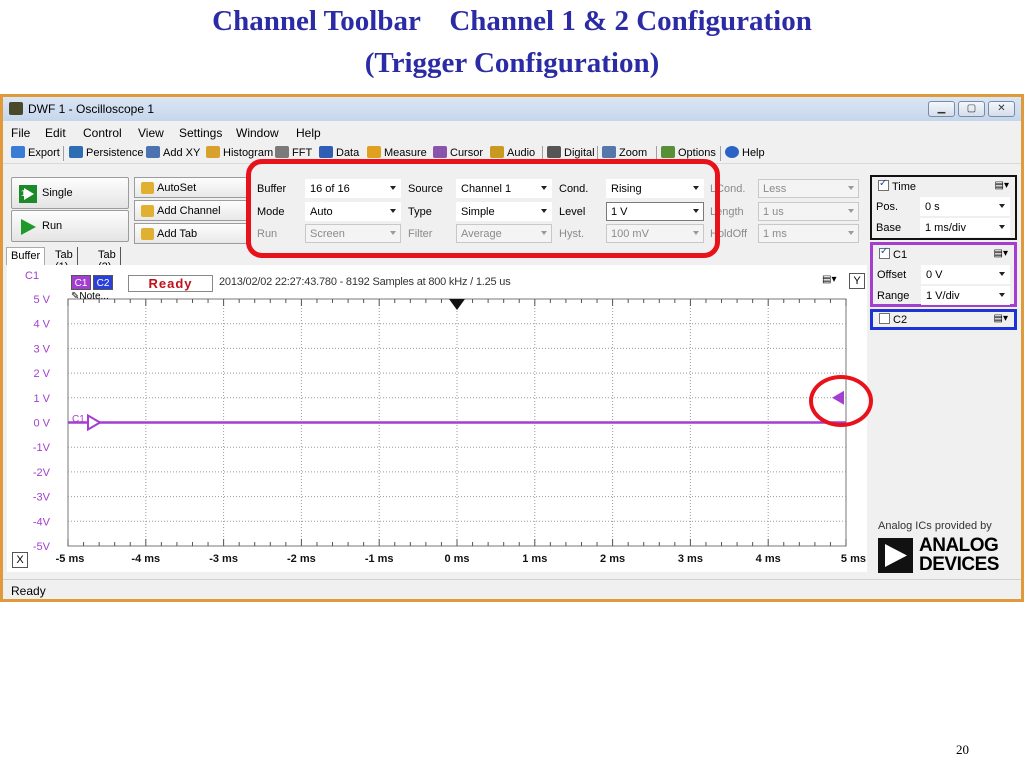 This screenshot has width=1024, height=768. I want to click on time-panel: Time ▤▾ Pos. 0 s Base 1 ms/div, so click(943, 207).